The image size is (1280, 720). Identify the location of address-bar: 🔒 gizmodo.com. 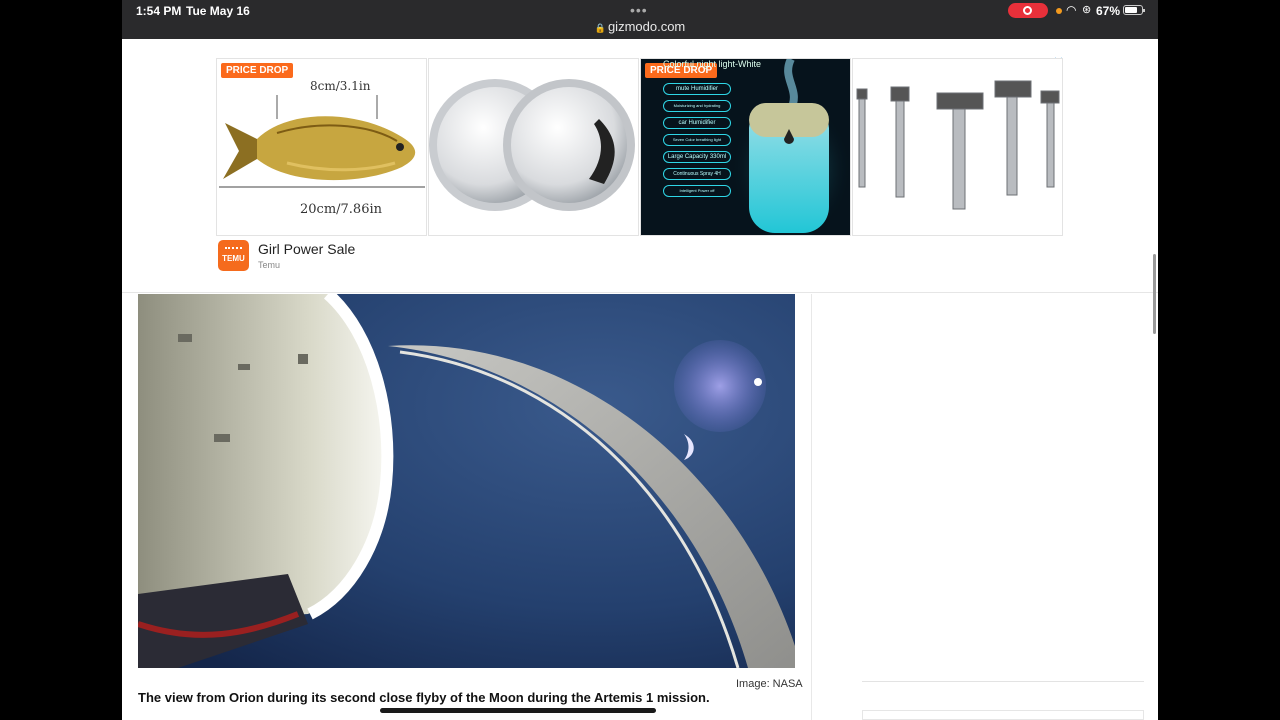
(640, 26).